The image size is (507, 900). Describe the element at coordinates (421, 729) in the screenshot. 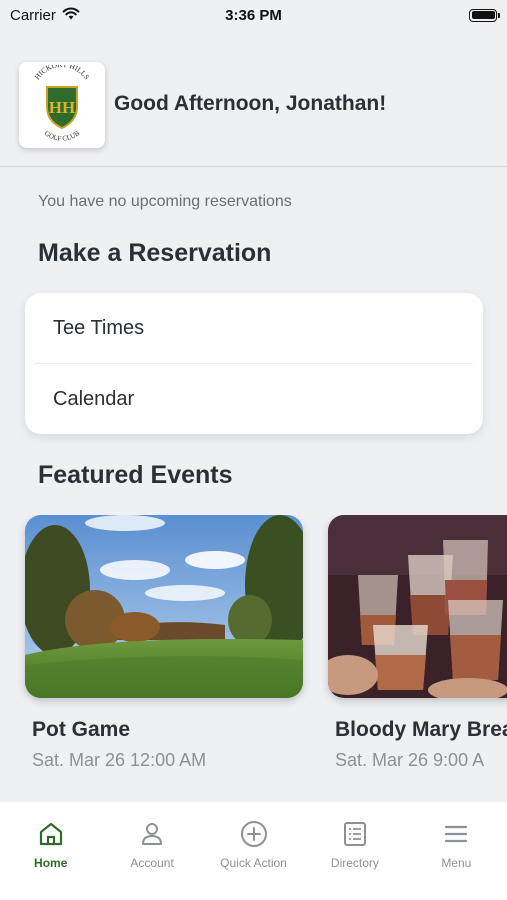

I see `event-name: Bloody Mary Brea` at that location.